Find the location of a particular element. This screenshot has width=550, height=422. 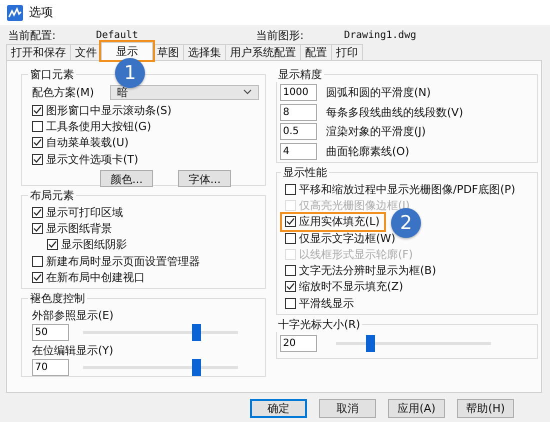

input-field: 0.5 is located at coordinates (298, 131).